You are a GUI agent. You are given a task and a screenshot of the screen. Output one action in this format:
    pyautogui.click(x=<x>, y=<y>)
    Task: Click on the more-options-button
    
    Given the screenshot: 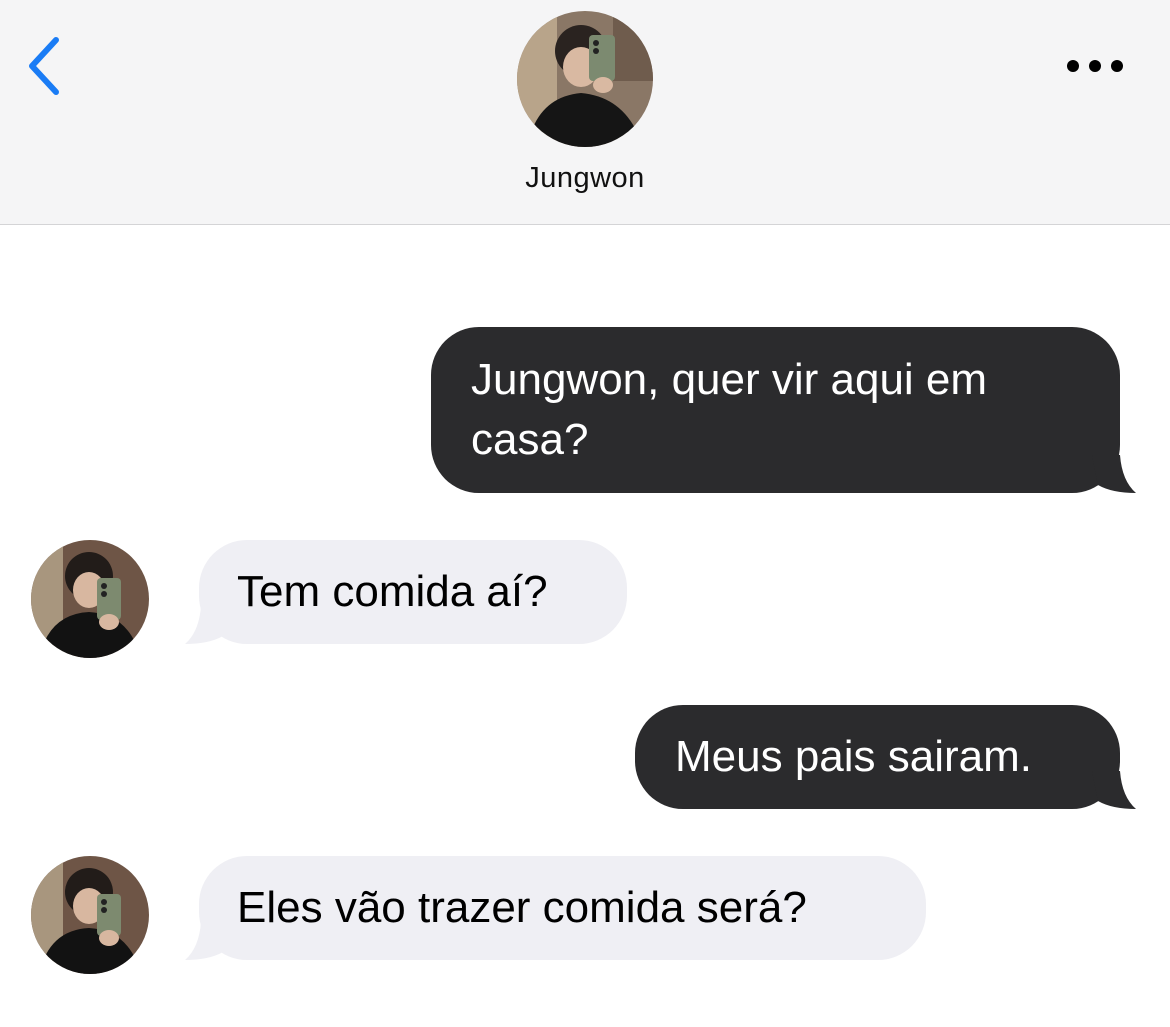 What is the action you would take?
    pyautogui.click(x=1095, y=66)
    